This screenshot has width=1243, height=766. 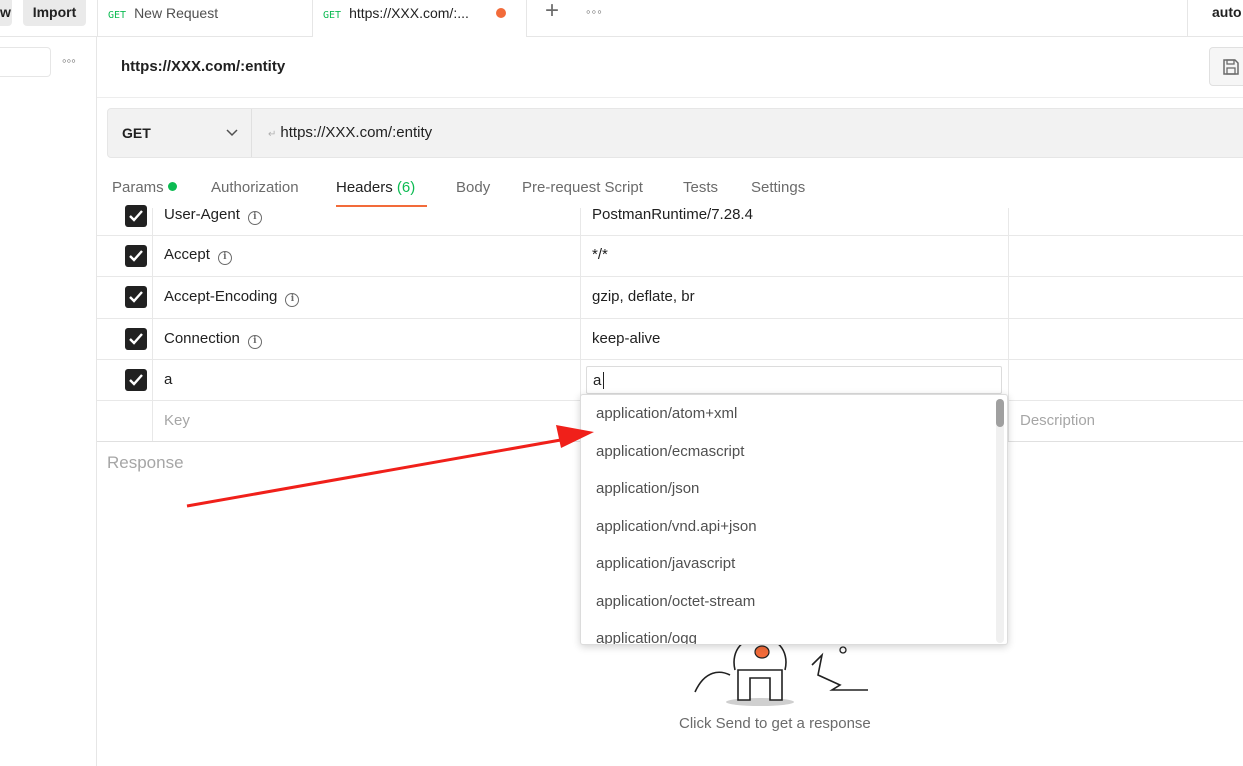 What do you see at coordinates (501, 13) in the screenshot?
I see `unsaved-changes-dot` at bounding box center [501, 13].